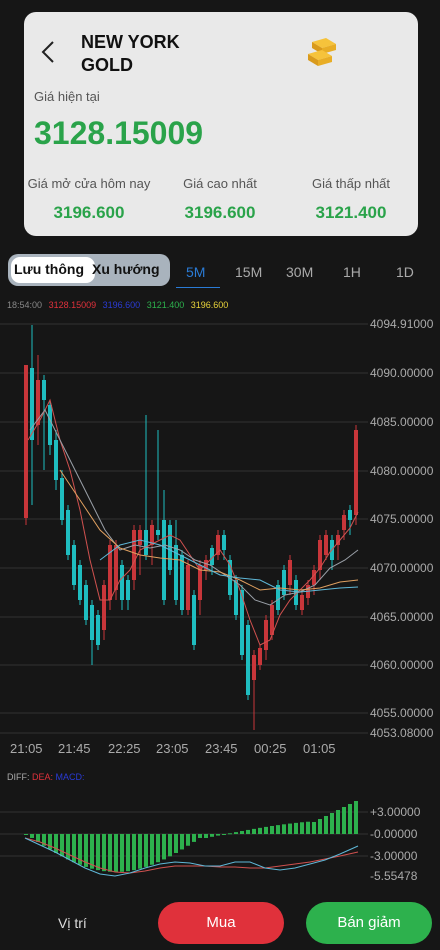 The width and height of the screenshot is (440, 950). What do you see at coordinates (195, 272) in the screenshot?
I see `tab-5m: 5M` at bounding box center [195, 272].